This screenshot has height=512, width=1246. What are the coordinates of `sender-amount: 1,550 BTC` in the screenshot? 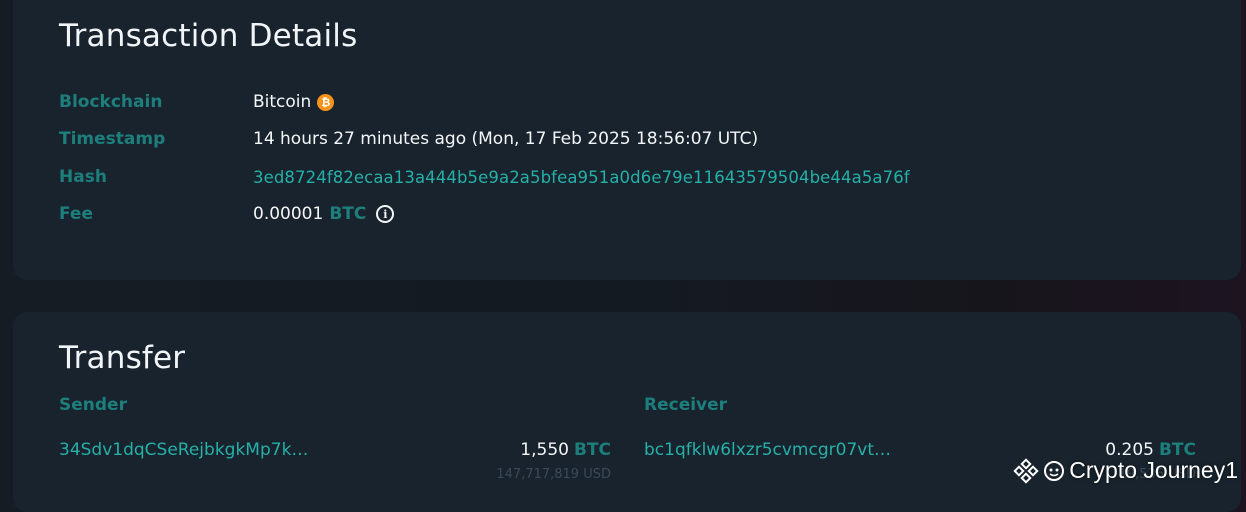 It's located at (565, 450).